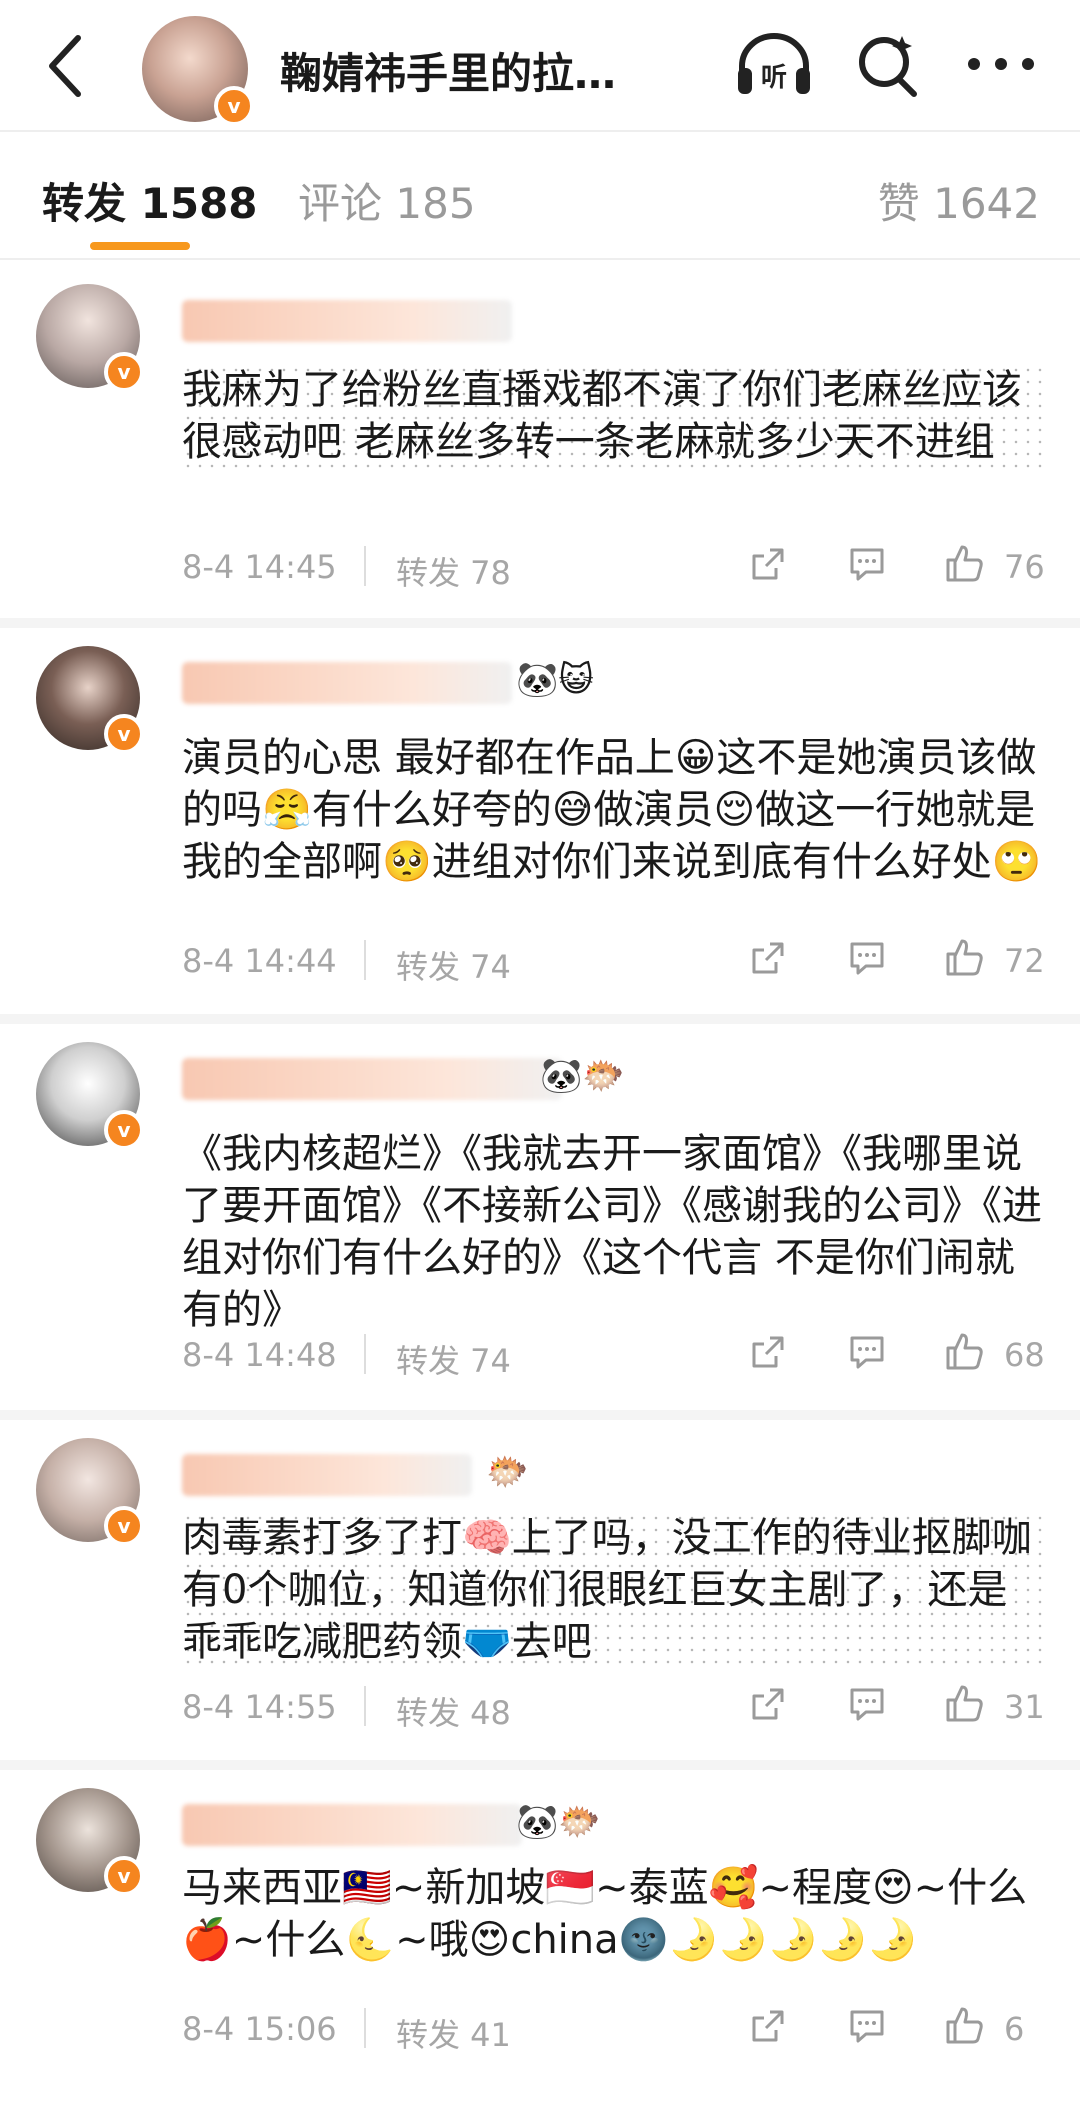 This screenshot has width=1080, height=2104. Describe the element at coordinates (259, 961) in the screenshot. I see `post-time: 8-4 14:44` at that location.